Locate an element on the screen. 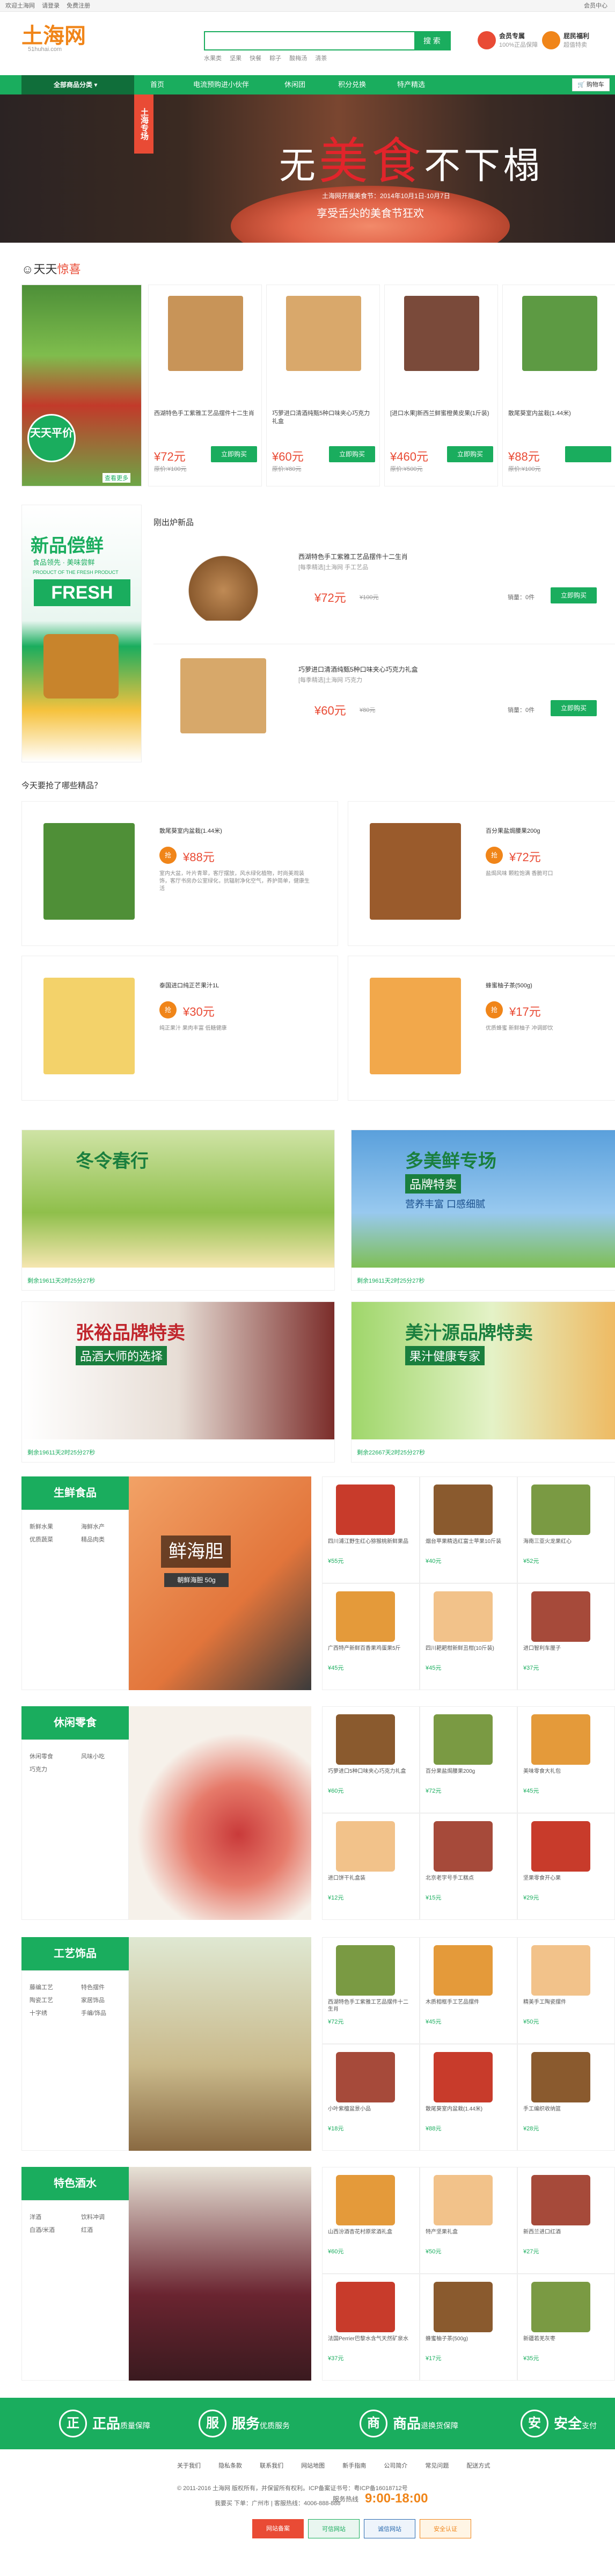 The width and height of the screenshot is (615, 2576). floor-product-cell: 手工编织收纳篮 ¥28元 is located at coordinates (566, 2097).